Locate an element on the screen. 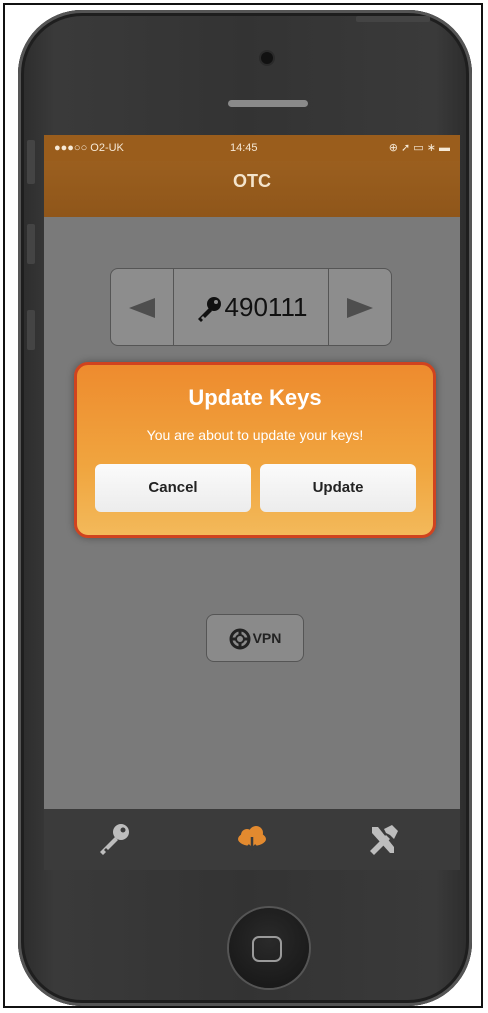 The width and height of the screenshot is (488, 1013). tab-bar is located at coordinates (252, 839).